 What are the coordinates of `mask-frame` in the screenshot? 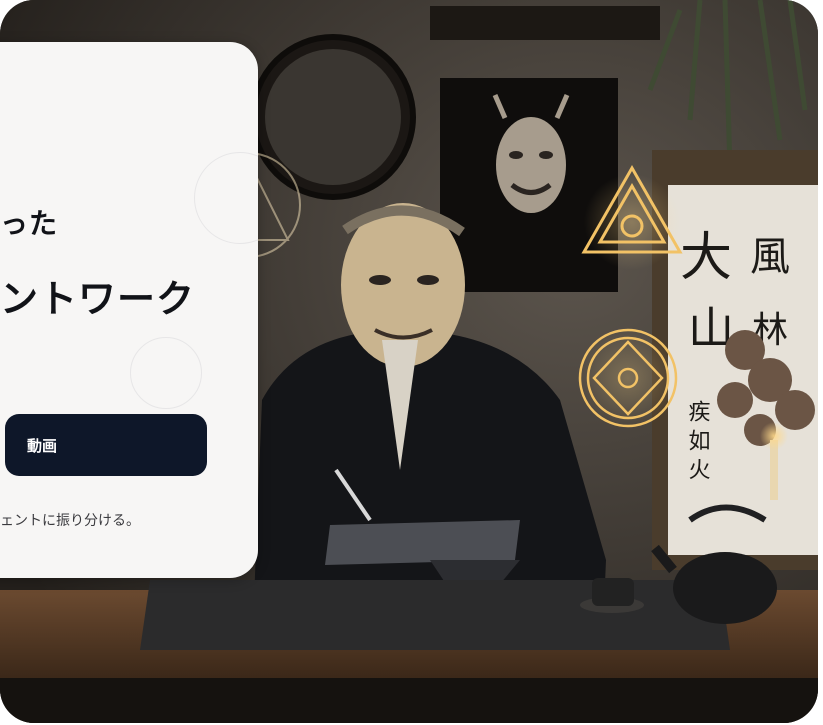 It's located at (529, 185).